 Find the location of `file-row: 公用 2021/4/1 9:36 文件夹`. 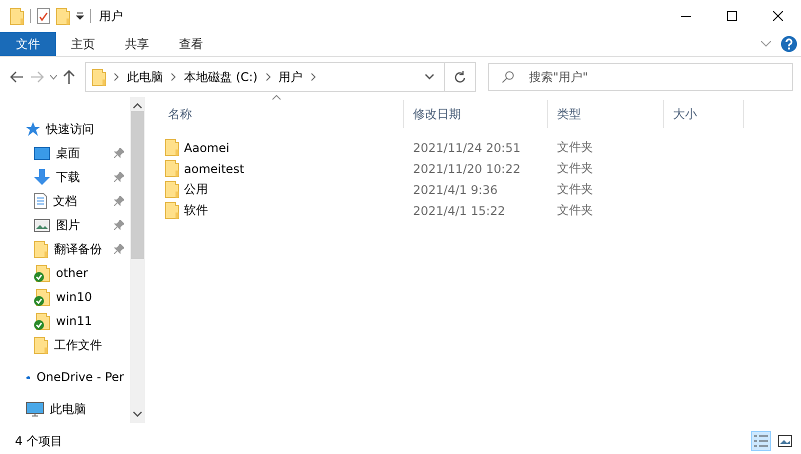

file-row: 公用 2021/4/1 9:36 文件夹 is located at coordinates (480, 189).